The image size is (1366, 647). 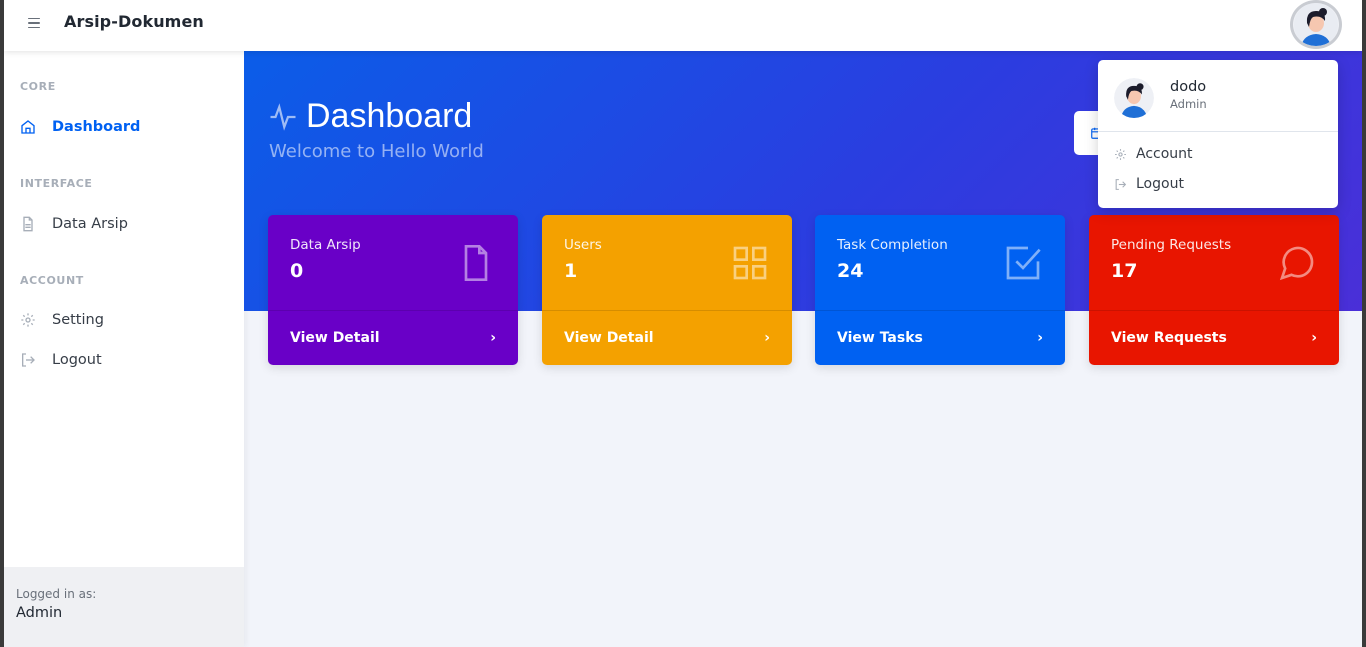 What do you see at coordinates (1164, 154) in the screenshot?
I see `dropdown-item-label: Account` at bounding box center [1164, 154].